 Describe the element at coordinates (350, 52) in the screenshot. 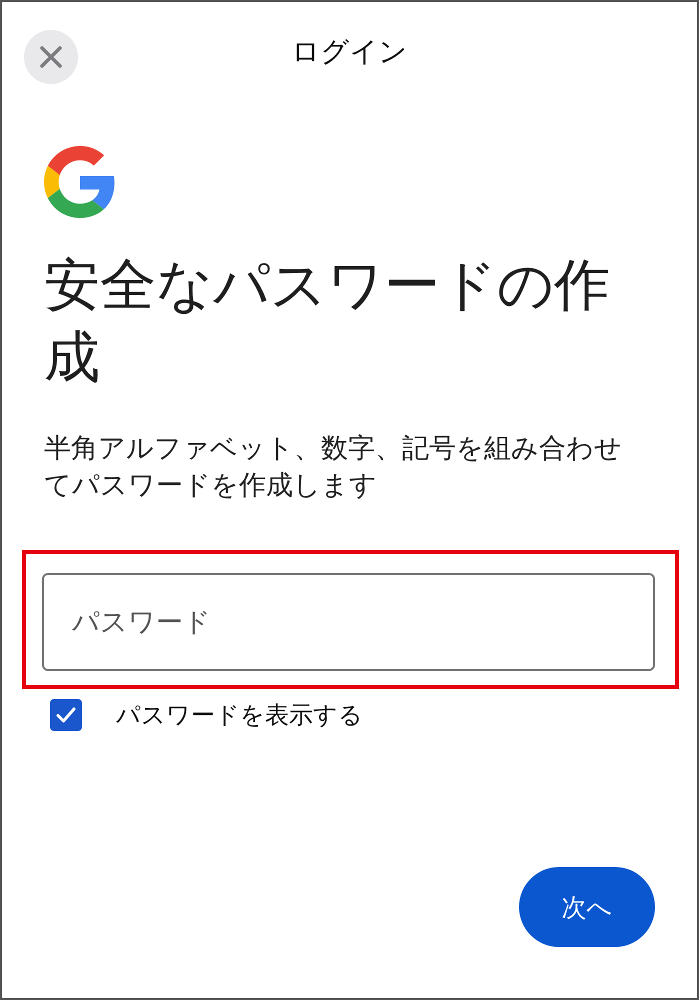

I see `screen-title: ログイン` at that location.